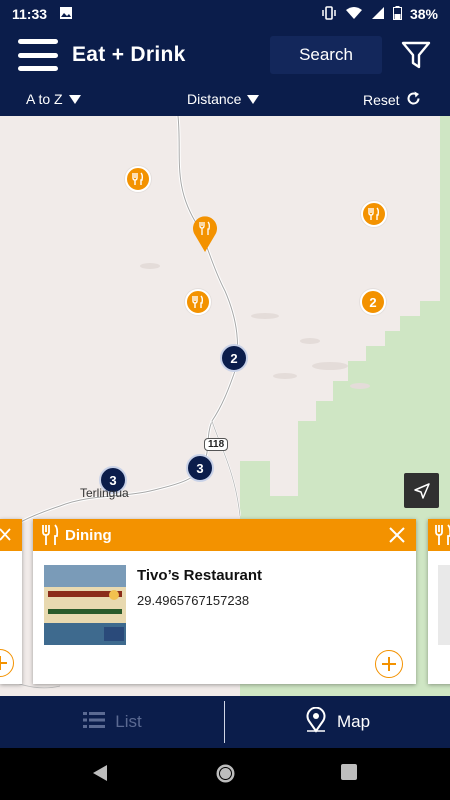 The height and width of the screenshot is (800, 450). Describe the element at coordinates (200, 468) in the screenshot. I see `cluster-marker: 3` at that location.